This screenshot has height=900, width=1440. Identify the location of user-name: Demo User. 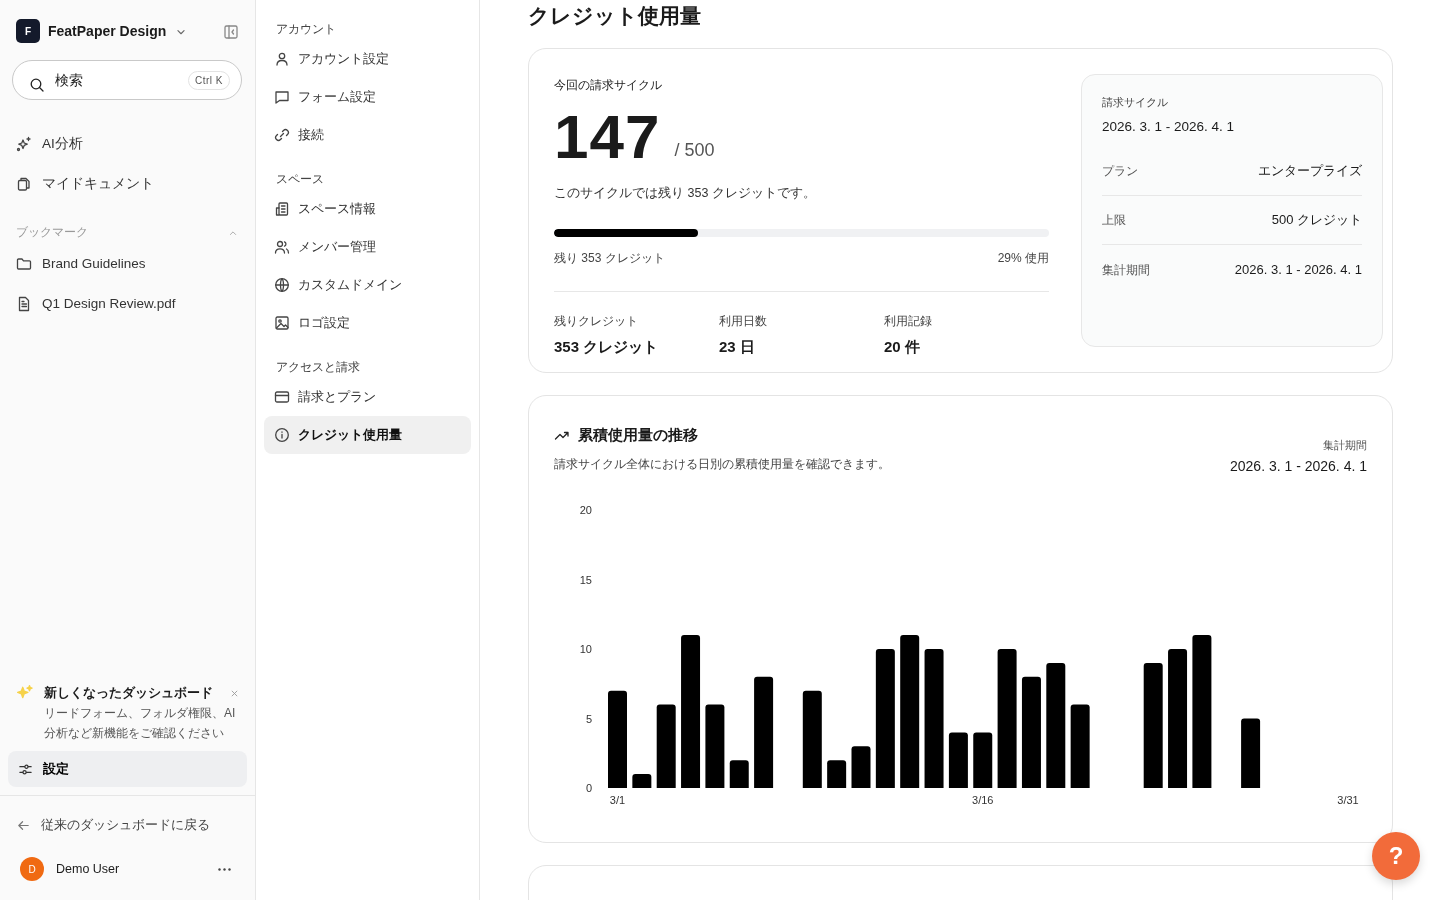
(88, 869).